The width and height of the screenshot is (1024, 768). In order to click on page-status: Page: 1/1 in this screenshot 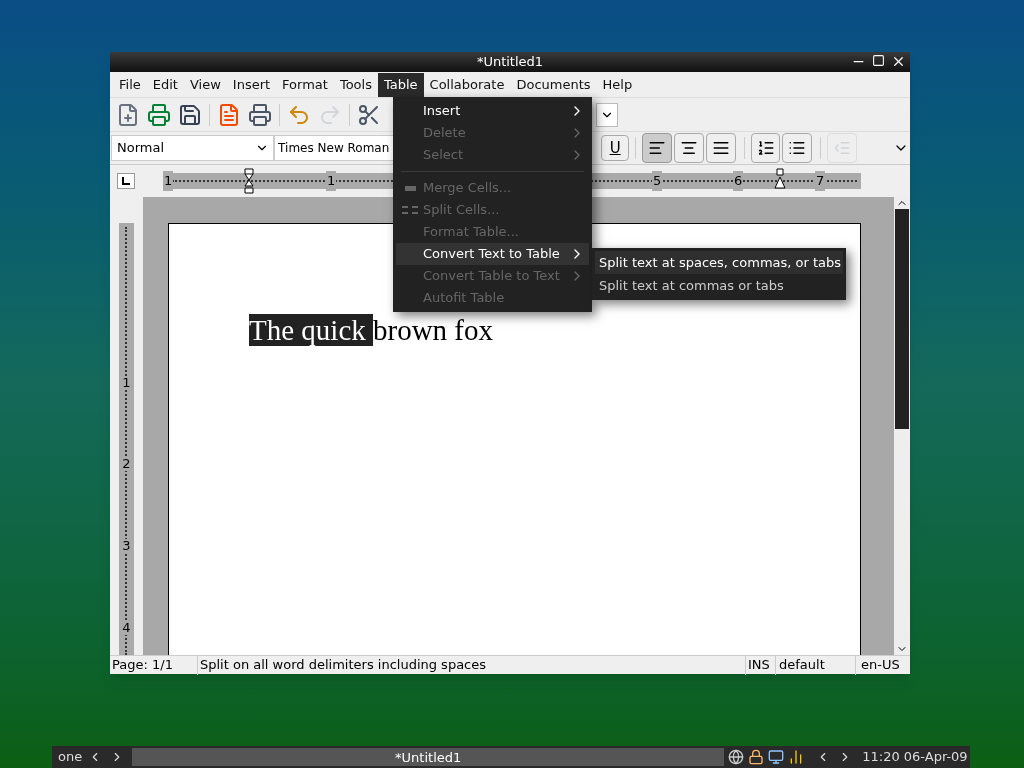, I will do `click(154, 665)`.